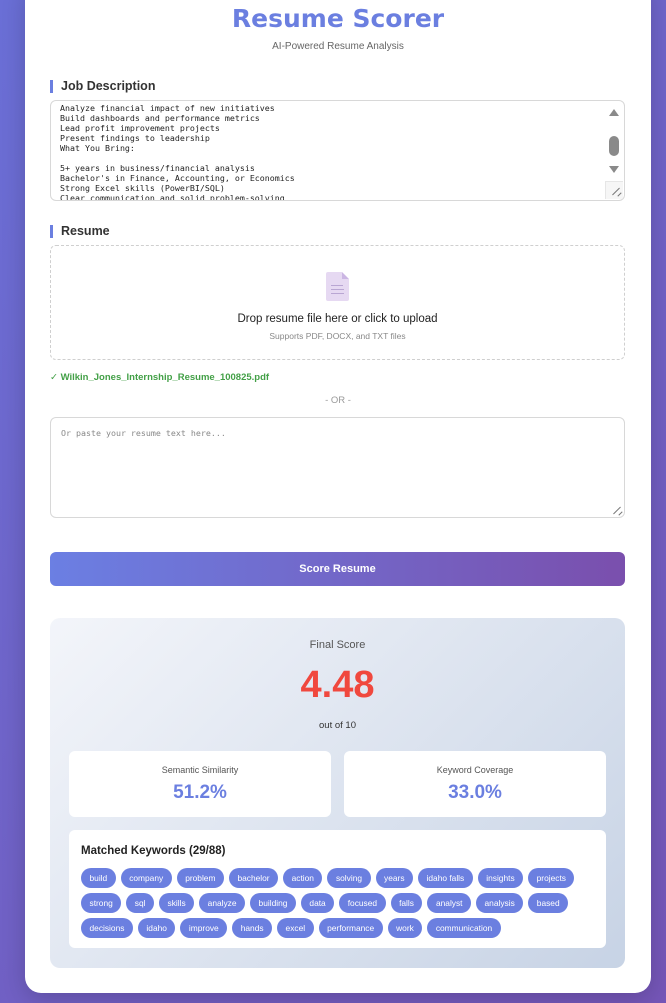  I want to click on scroll-up-arrow-icon, so click(614, 112).